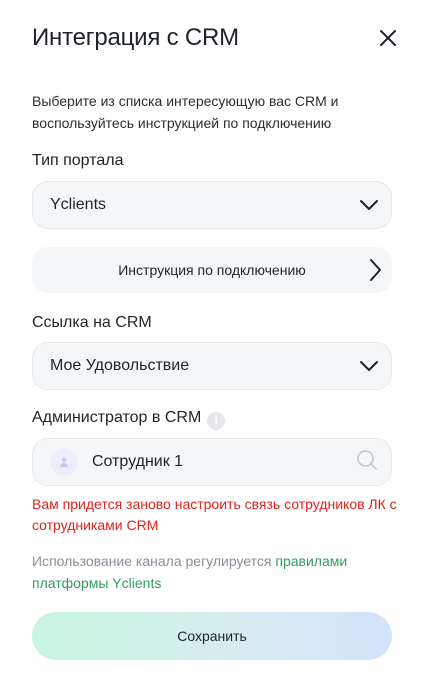  I want to click on crm-link-select: Мое Удовольствие, so click(212, 366).